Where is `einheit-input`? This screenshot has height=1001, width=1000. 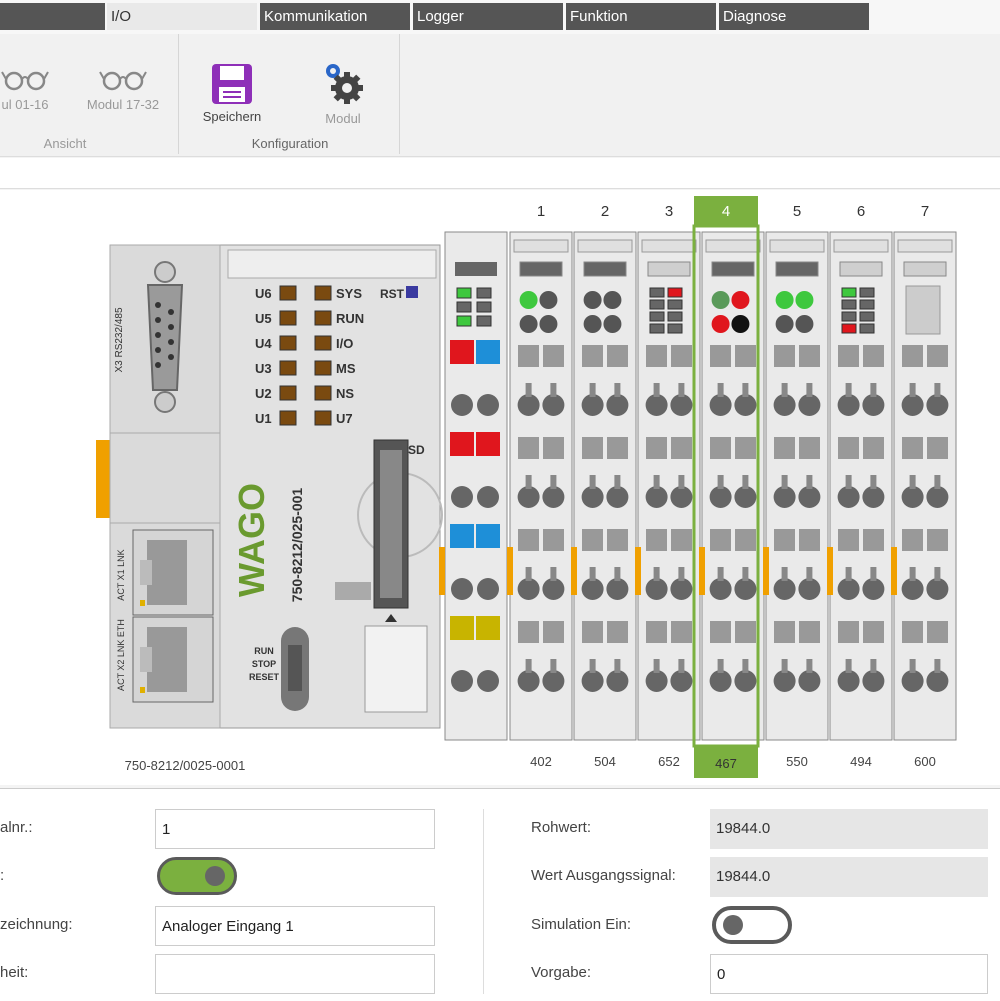
einheit-input is located at coordinates (295, 974).